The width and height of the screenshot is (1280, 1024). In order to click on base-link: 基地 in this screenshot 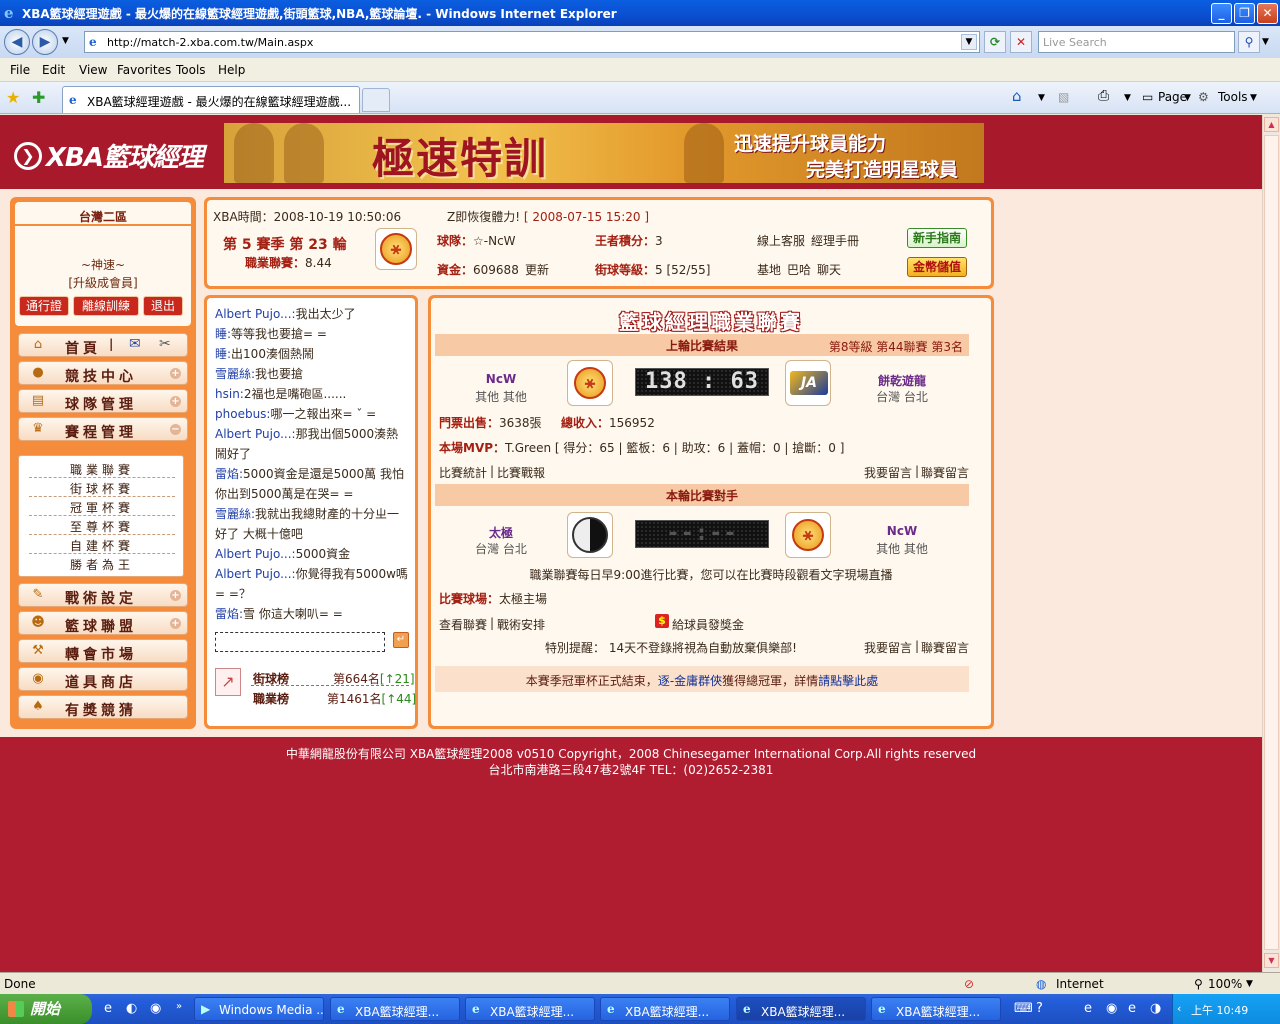, I will do `click(769, 269)`.